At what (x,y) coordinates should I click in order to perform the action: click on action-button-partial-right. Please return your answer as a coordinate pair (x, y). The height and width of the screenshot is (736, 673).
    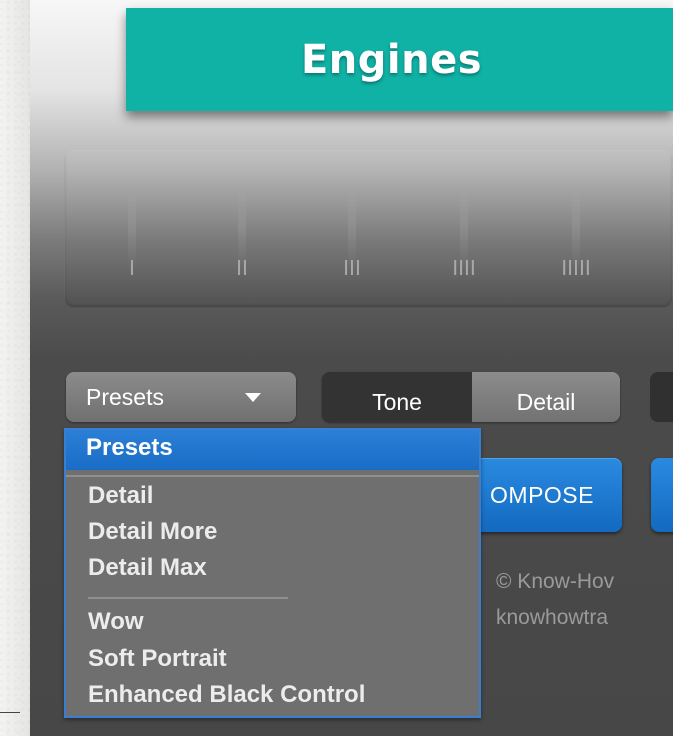
    Looking at the image, I should click on (662, 495).